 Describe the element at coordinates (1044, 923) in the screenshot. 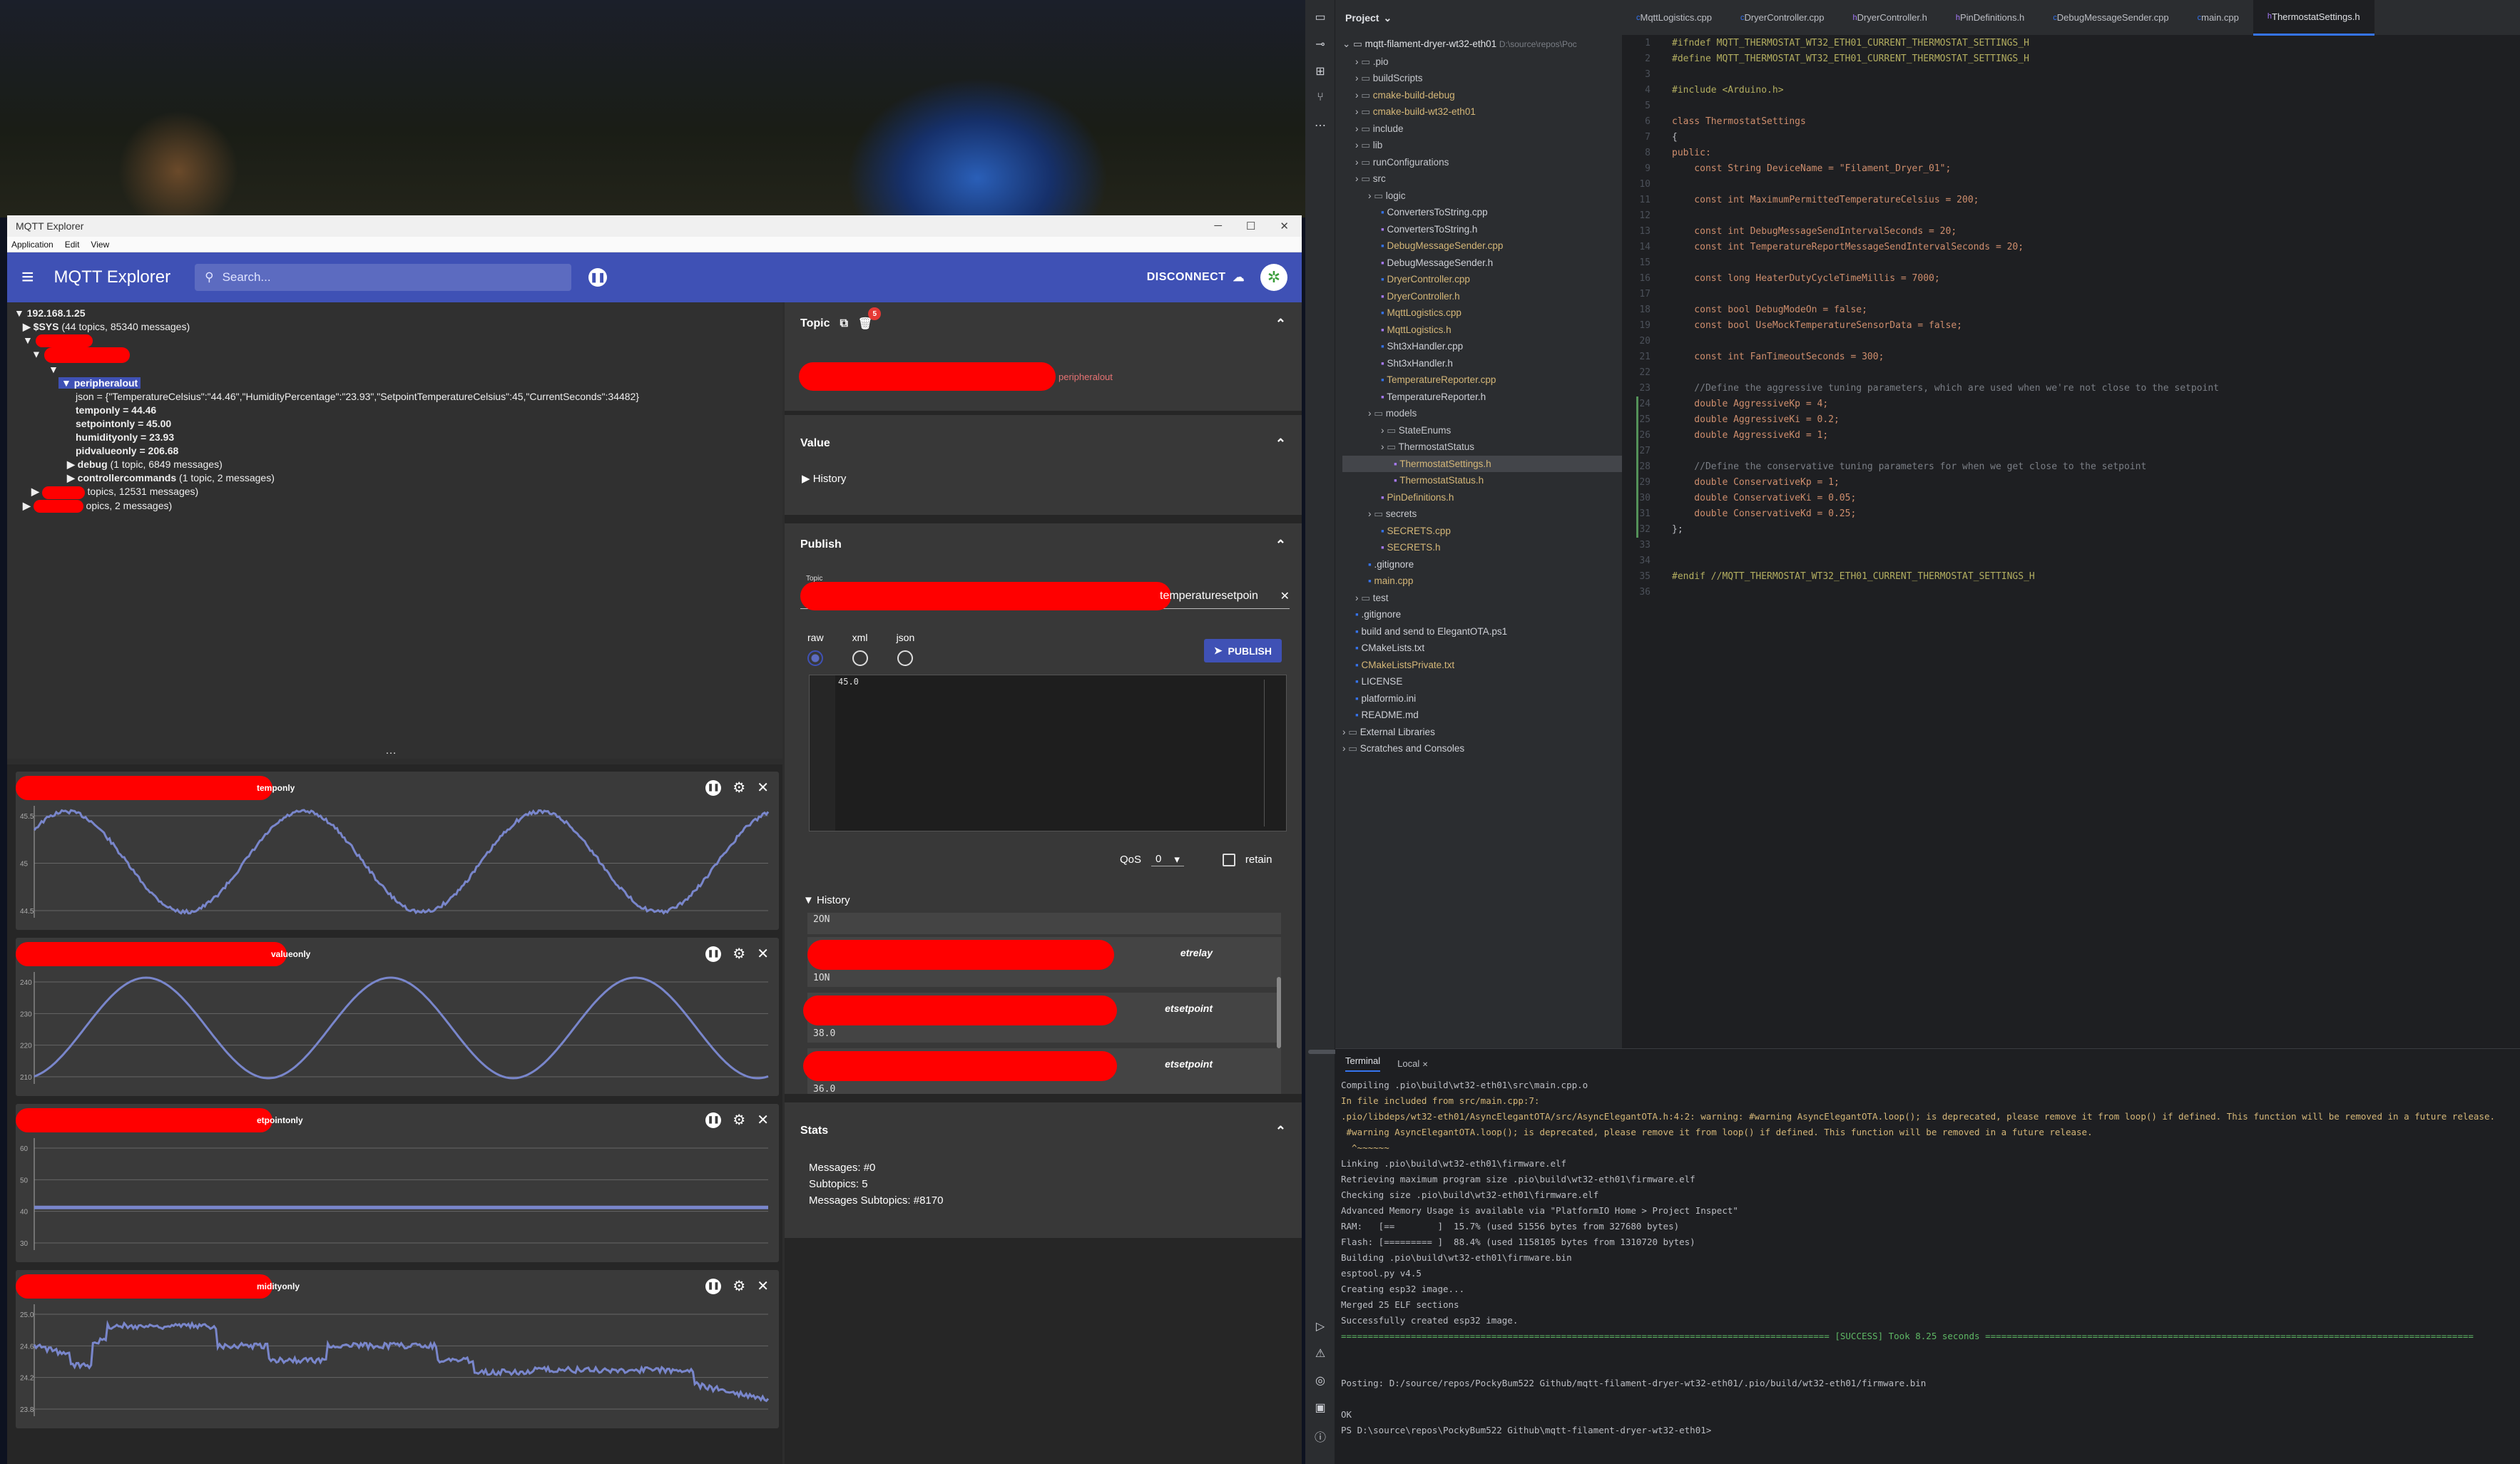

I see `history-item: 2ON` at that location.